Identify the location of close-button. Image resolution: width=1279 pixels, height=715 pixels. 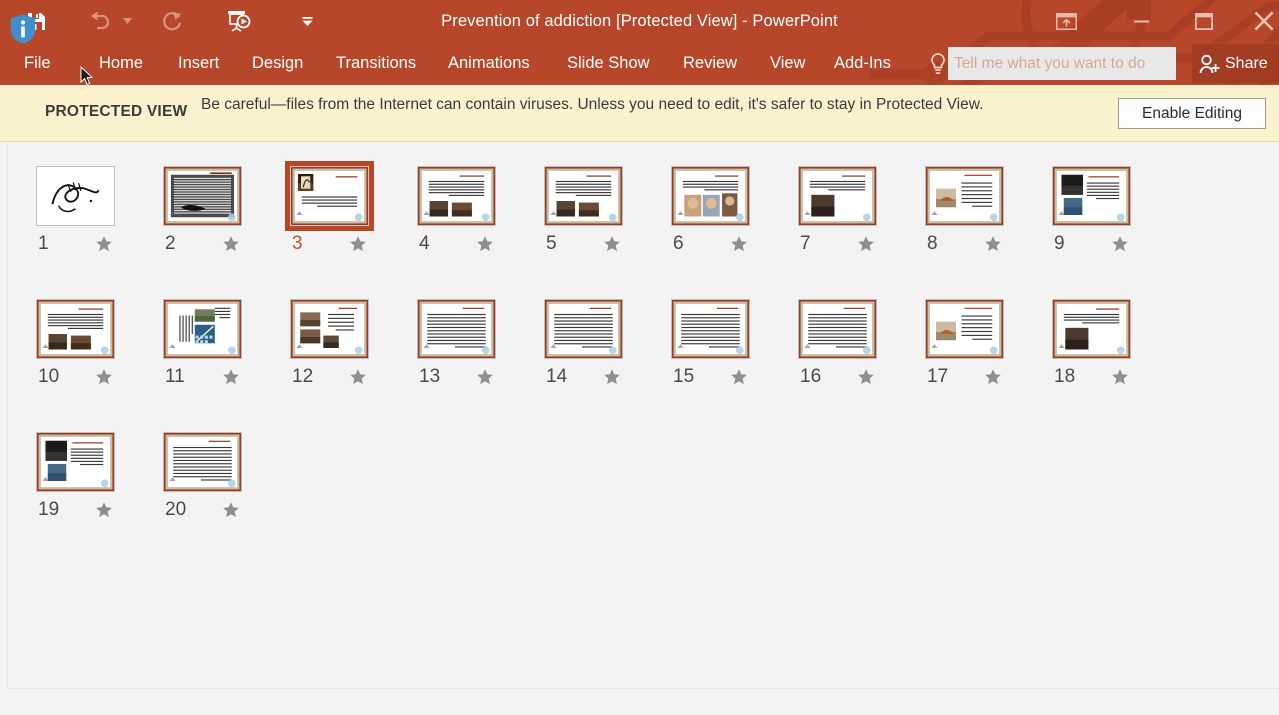
(1263, 21).